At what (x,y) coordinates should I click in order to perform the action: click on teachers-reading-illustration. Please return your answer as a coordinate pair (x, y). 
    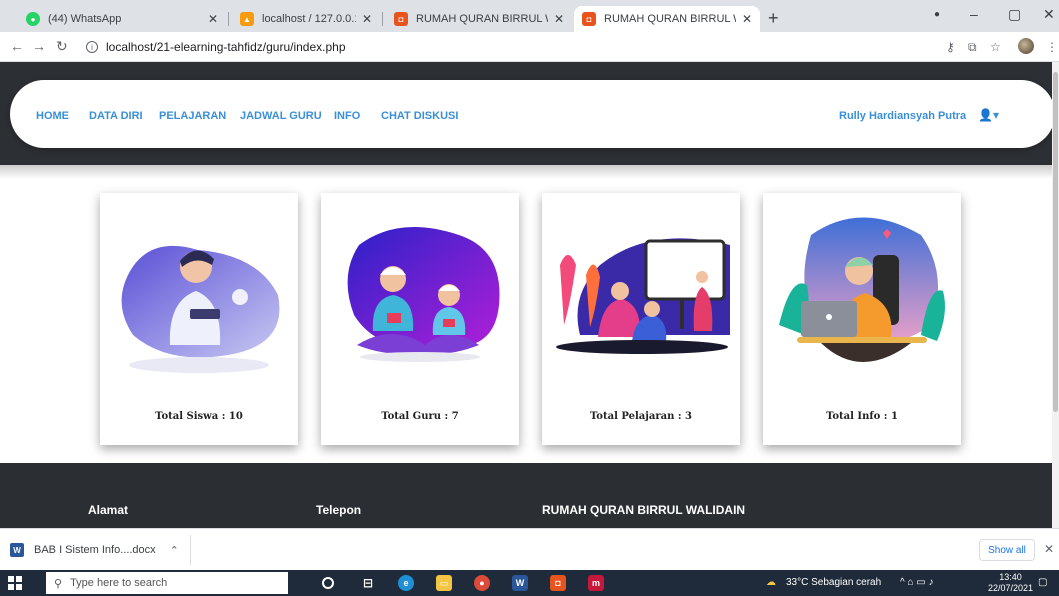
    Looking at the image, I should click on (423, 294).